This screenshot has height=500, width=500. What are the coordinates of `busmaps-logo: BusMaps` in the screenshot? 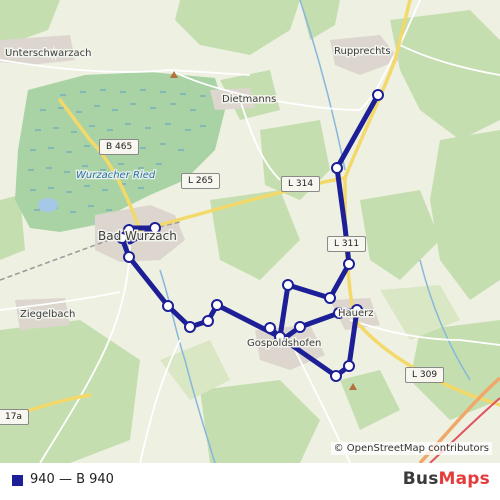 It's located at (446, 479).